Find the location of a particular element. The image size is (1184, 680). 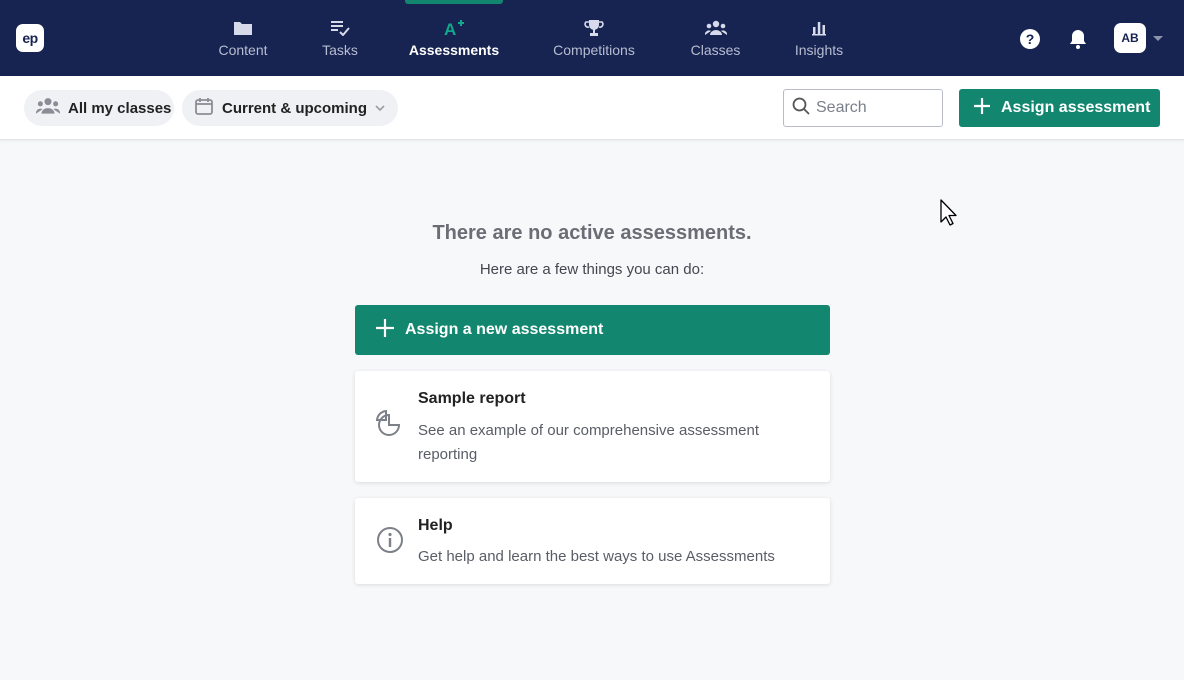

class-filter-button: All my classes is located at coordinates (99, 108).